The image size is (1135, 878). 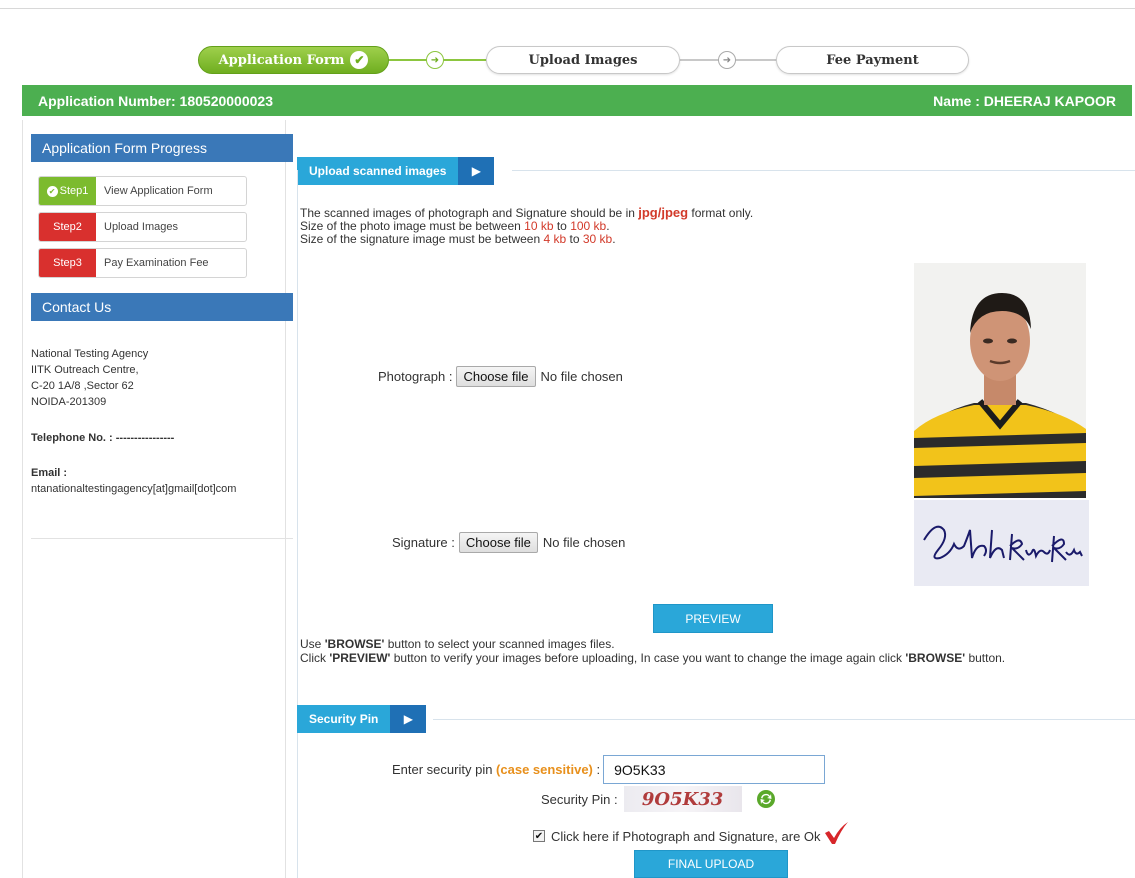 I want to click on photograph-file-status: No file chosen, so click(x=581, y=376).